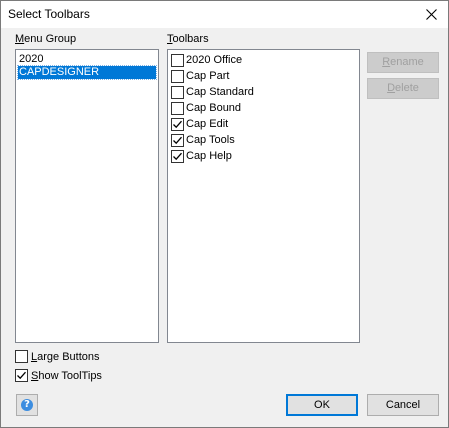 The height and width of the screenshot is (428, 449). What do you see at coordinates (87, 59) in the screenshot?
I see `menu-group-item-2020: 2020` at bounding box center [87, 59].